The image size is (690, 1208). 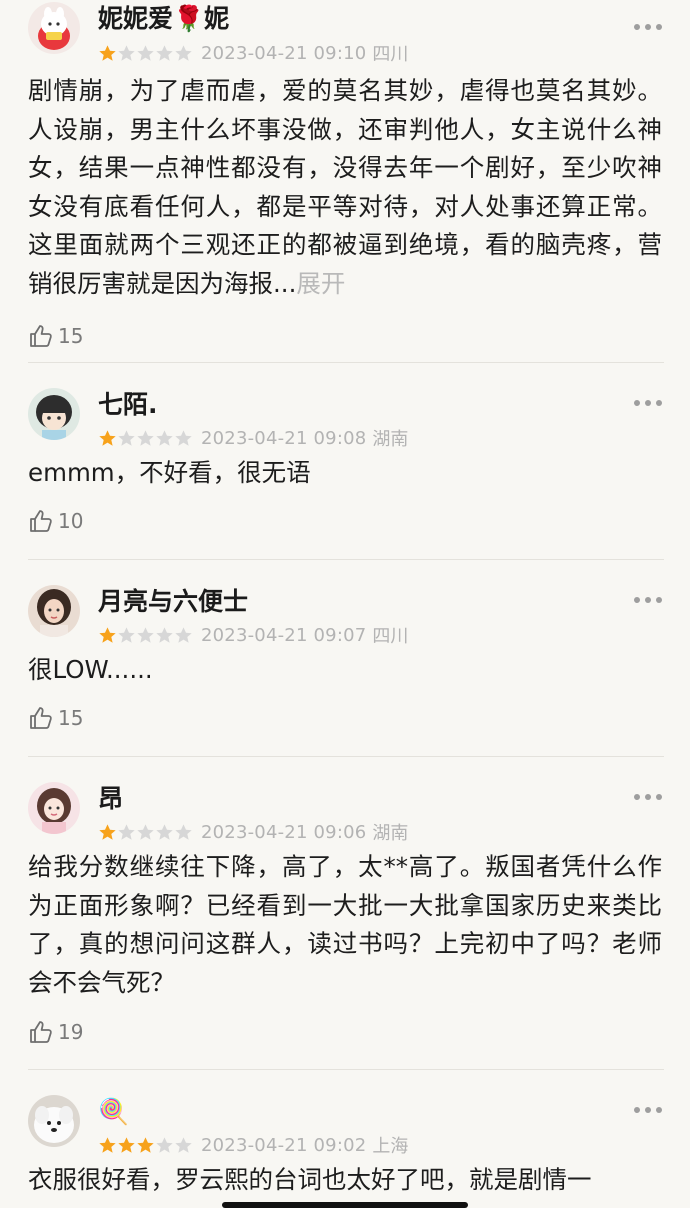 What do you see at coordinates (345, 801) in the screenshot?
I see `review-header: 昂 2023-04-21 09:06 湖南` at bounding box center [345, 801].